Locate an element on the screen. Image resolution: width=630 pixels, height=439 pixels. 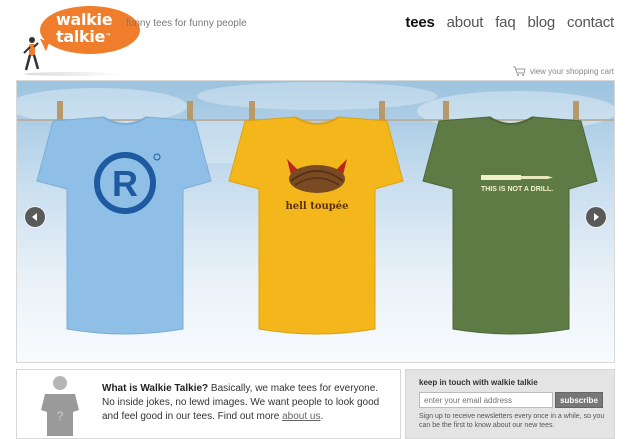
nav-tees: tees is located at coordinates (419, 22).